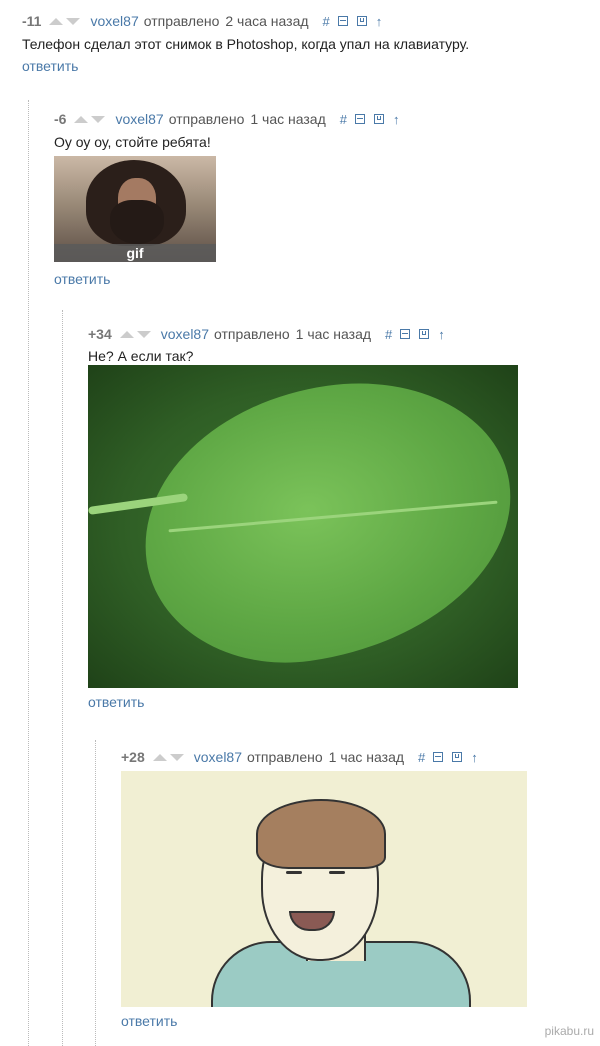  I want to click on comment-header: -6 voxel87 отправлено 1 час назад # ↑, so click(230, 119).